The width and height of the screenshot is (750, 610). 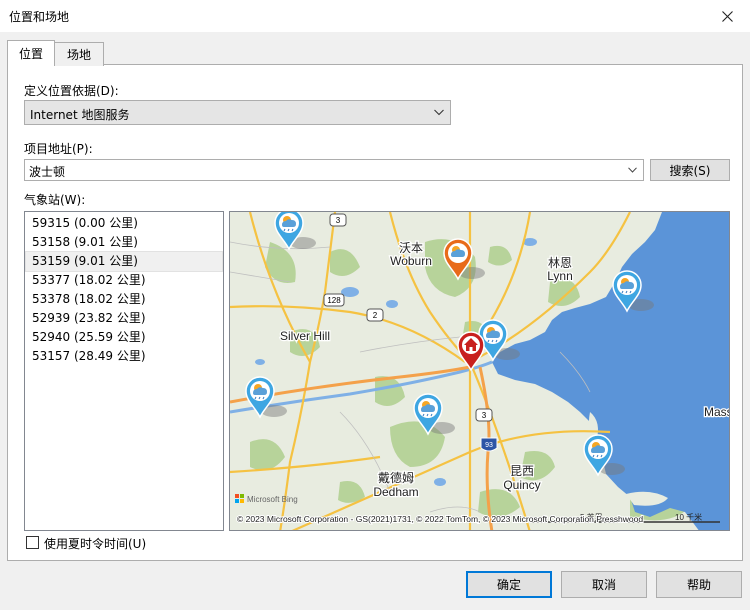 I want to click on svg-text: 93, so click(x=489, y=445).